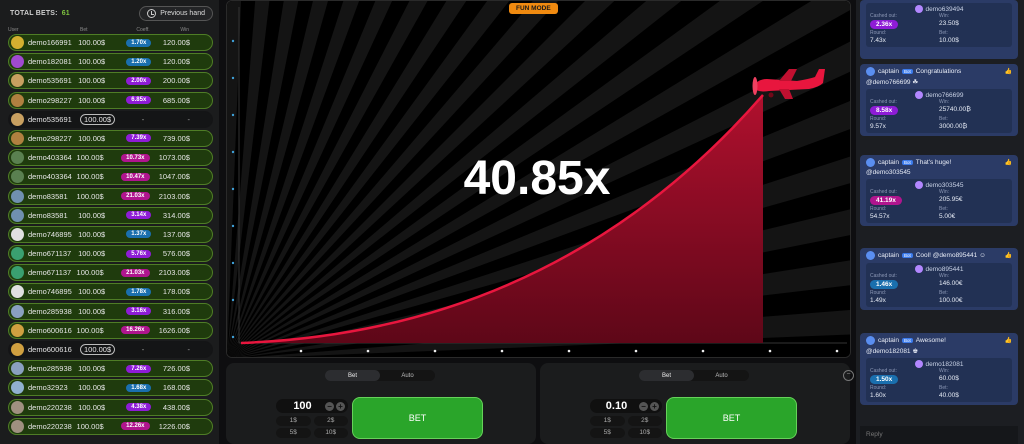 The height and width of the screenshot is (444, 1024). What do you see at coordinates (848, 375) in the screenshot?
I see `remove-panel-icon: −` at bounding box center [848, 375].